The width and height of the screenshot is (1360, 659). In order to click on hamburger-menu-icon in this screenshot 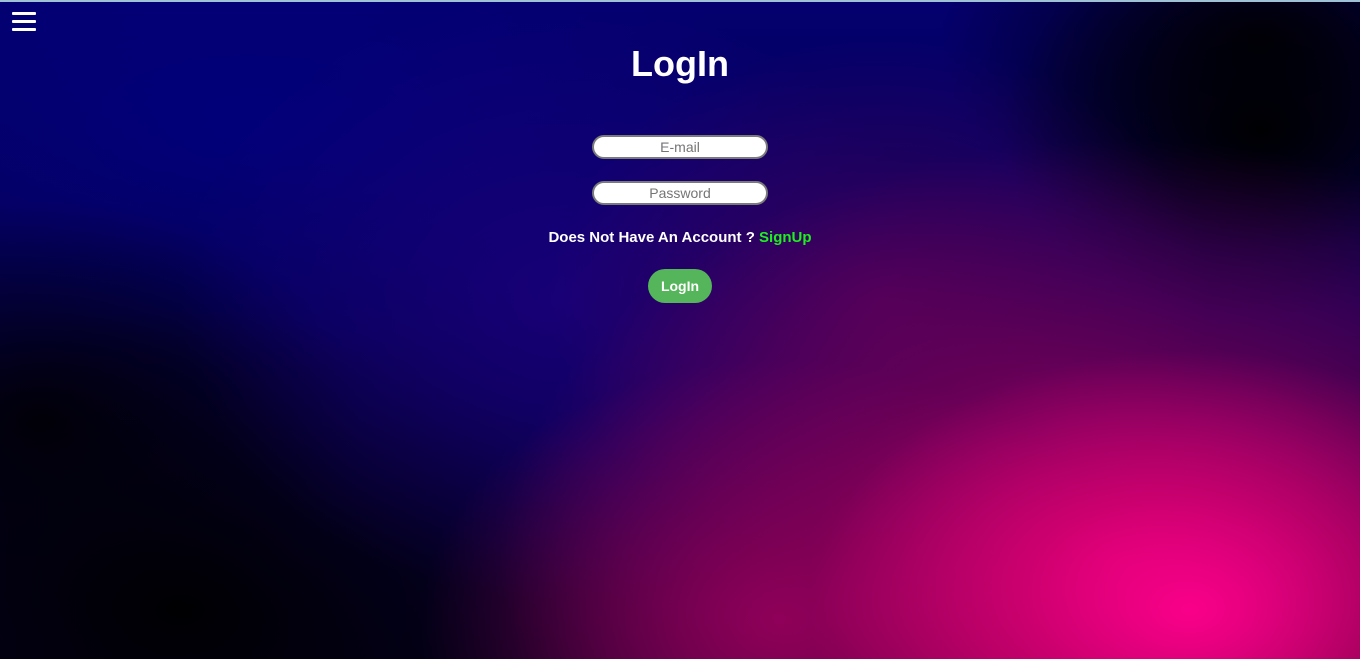, I will do `click(24, 22)`.